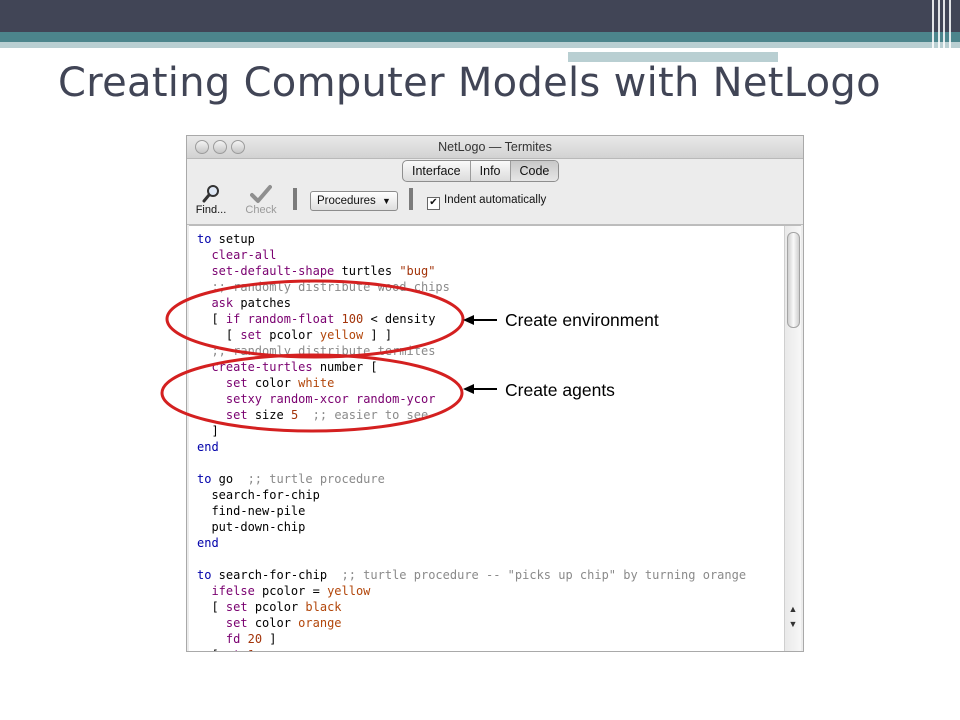 This screenshot has height=720, width=960. Describe the element at coordinates (251, 527) in the screenshot. I see `code-line: put-down-chip` at that location.